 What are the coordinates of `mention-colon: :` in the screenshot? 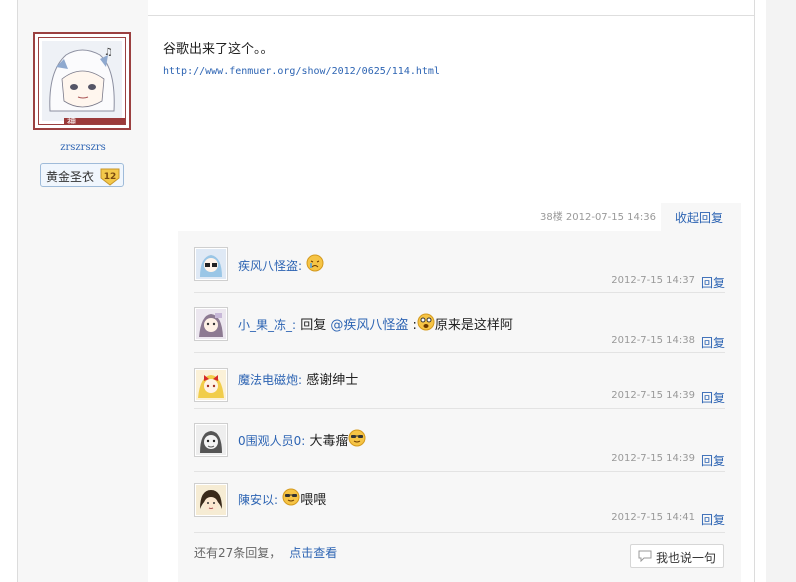 It's located at (412, 325).